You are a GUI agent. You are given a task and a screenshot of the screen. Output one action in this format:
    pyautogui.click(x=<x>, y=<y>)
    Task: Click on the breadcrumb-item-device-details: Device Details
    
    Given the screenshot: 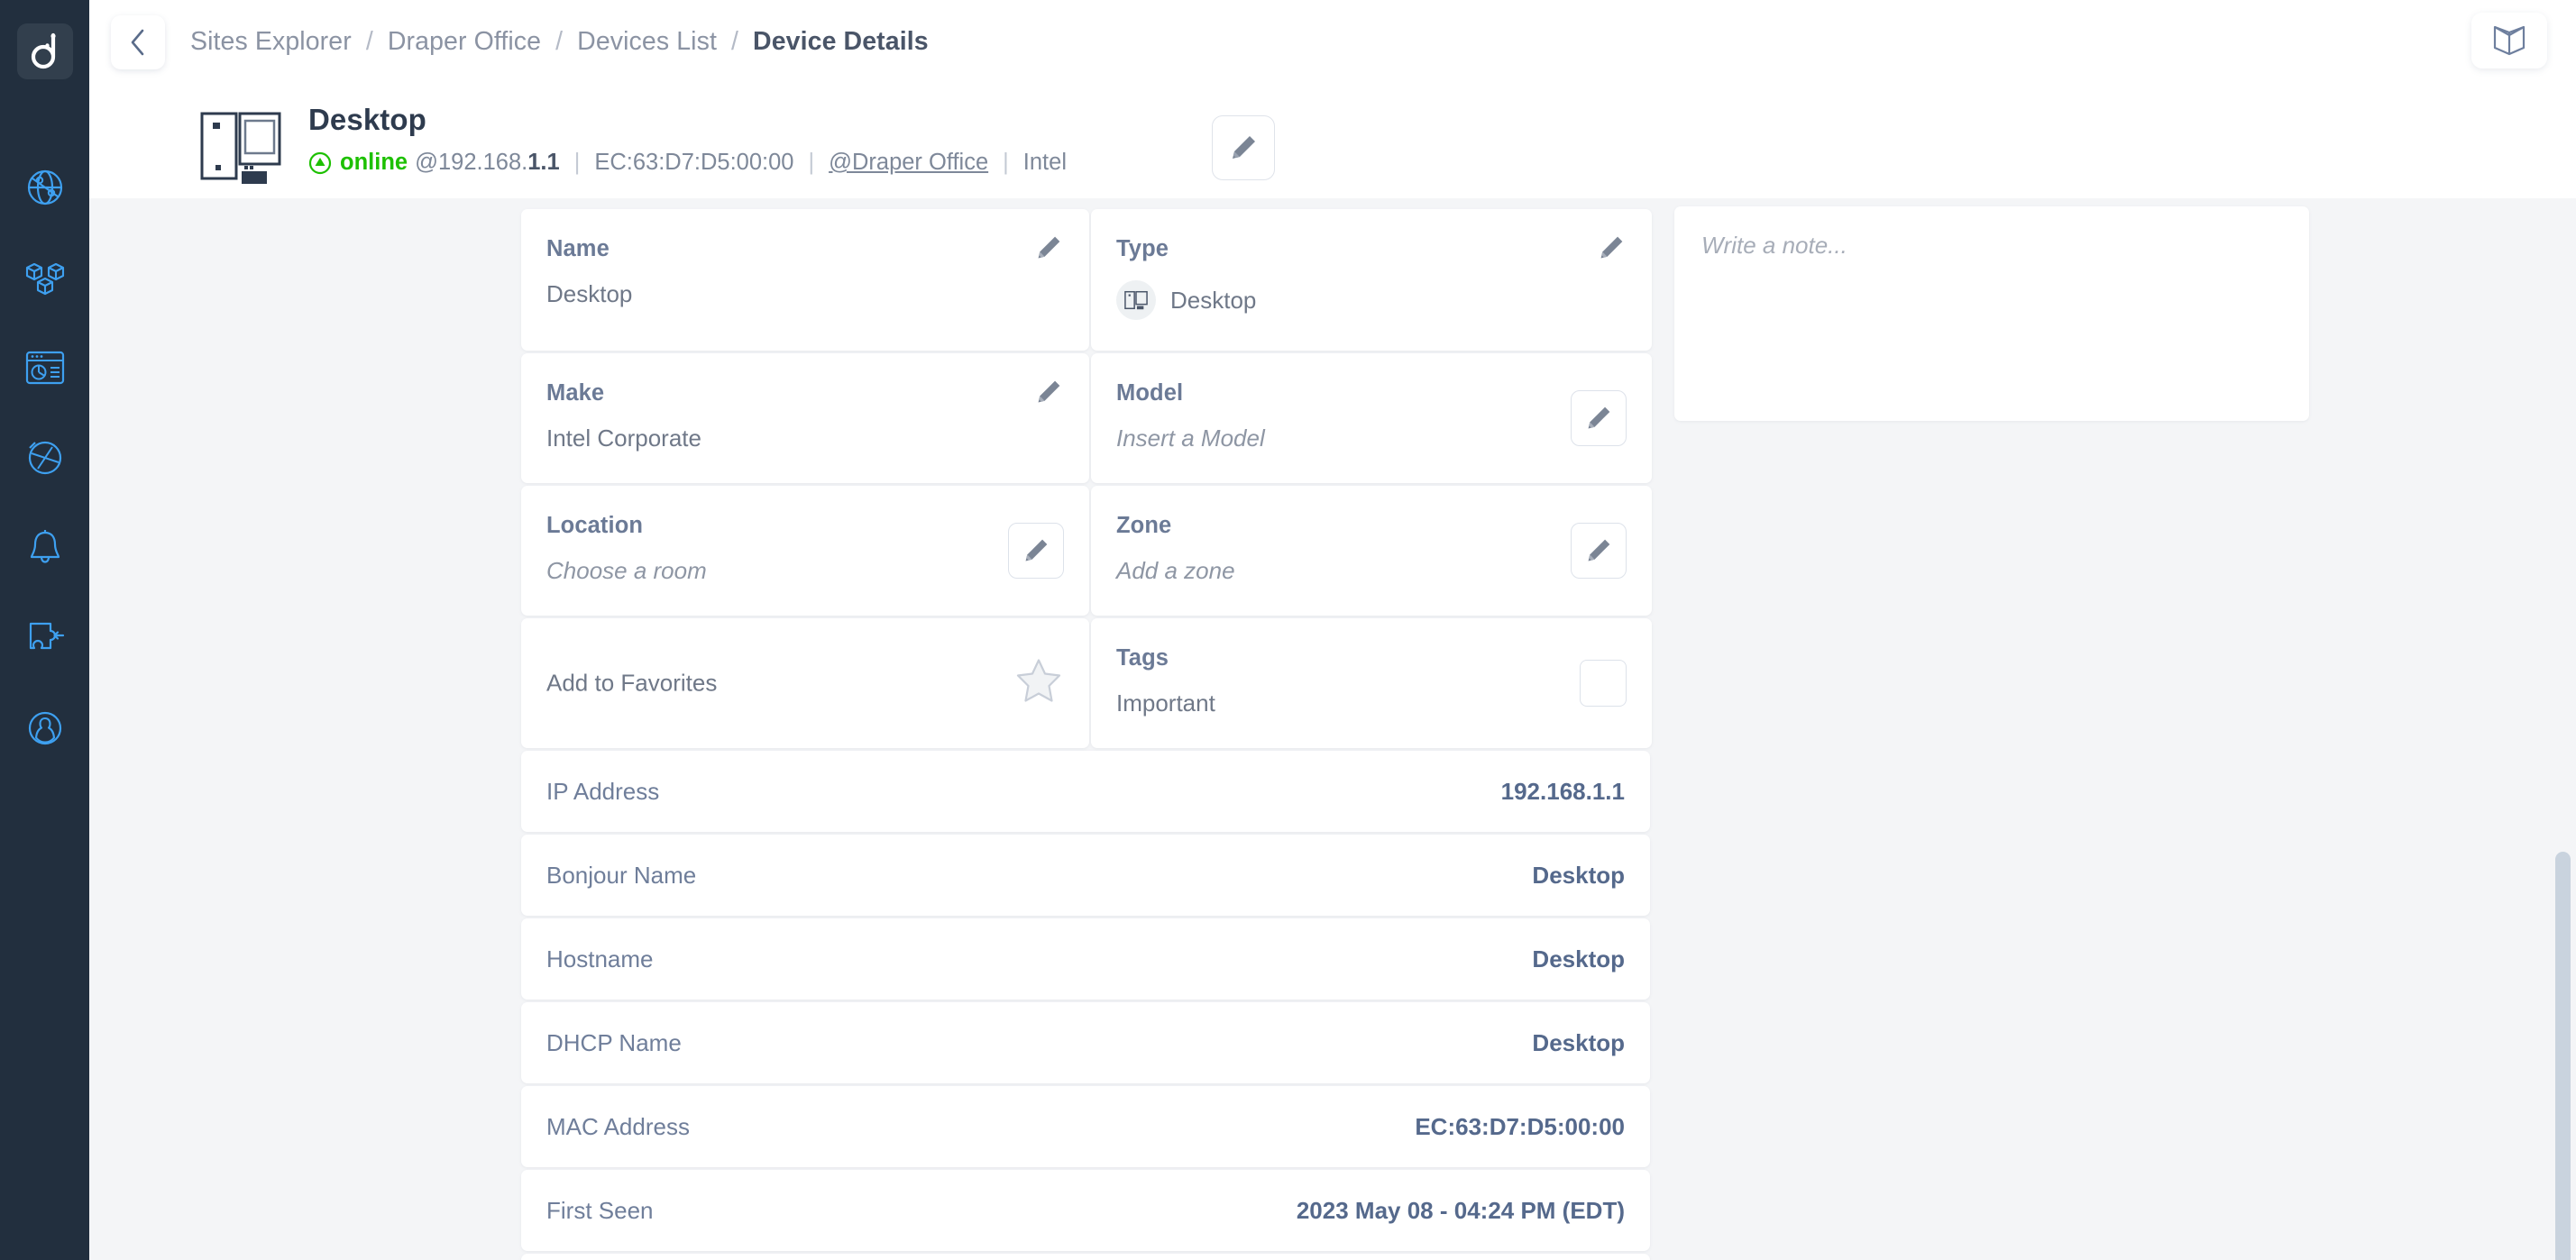 What is the action you would take?
    pyautogui.click(x=841, y=41)
    